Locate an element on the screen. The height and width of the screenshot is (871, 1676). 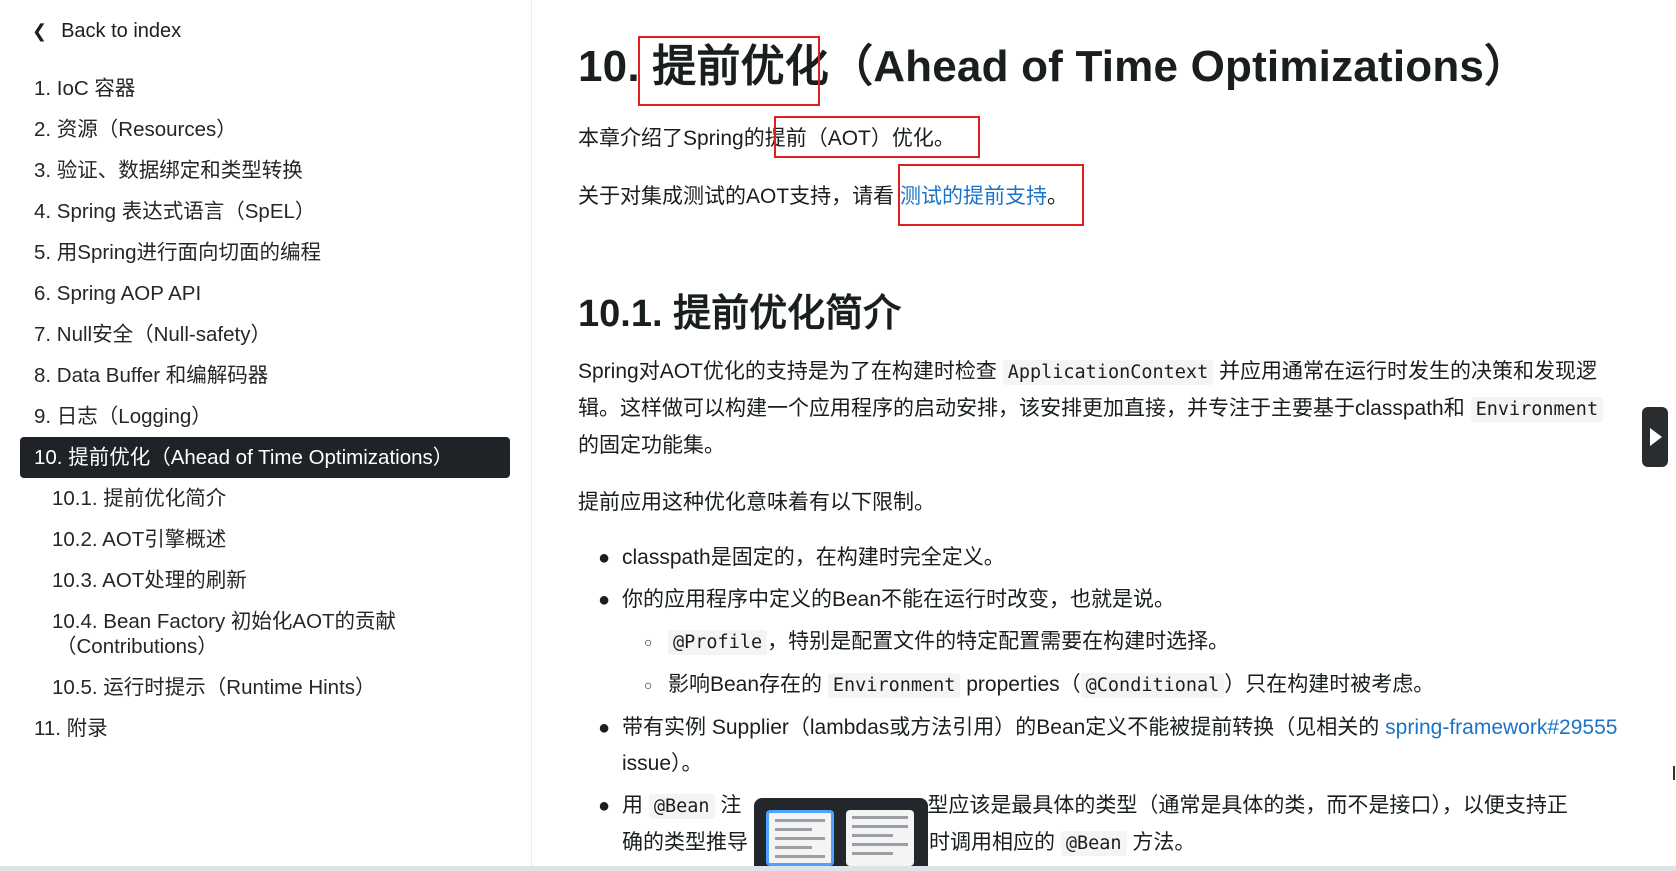
toc-item-appendix: 11. 附录 is located at coordinates (265, 728).